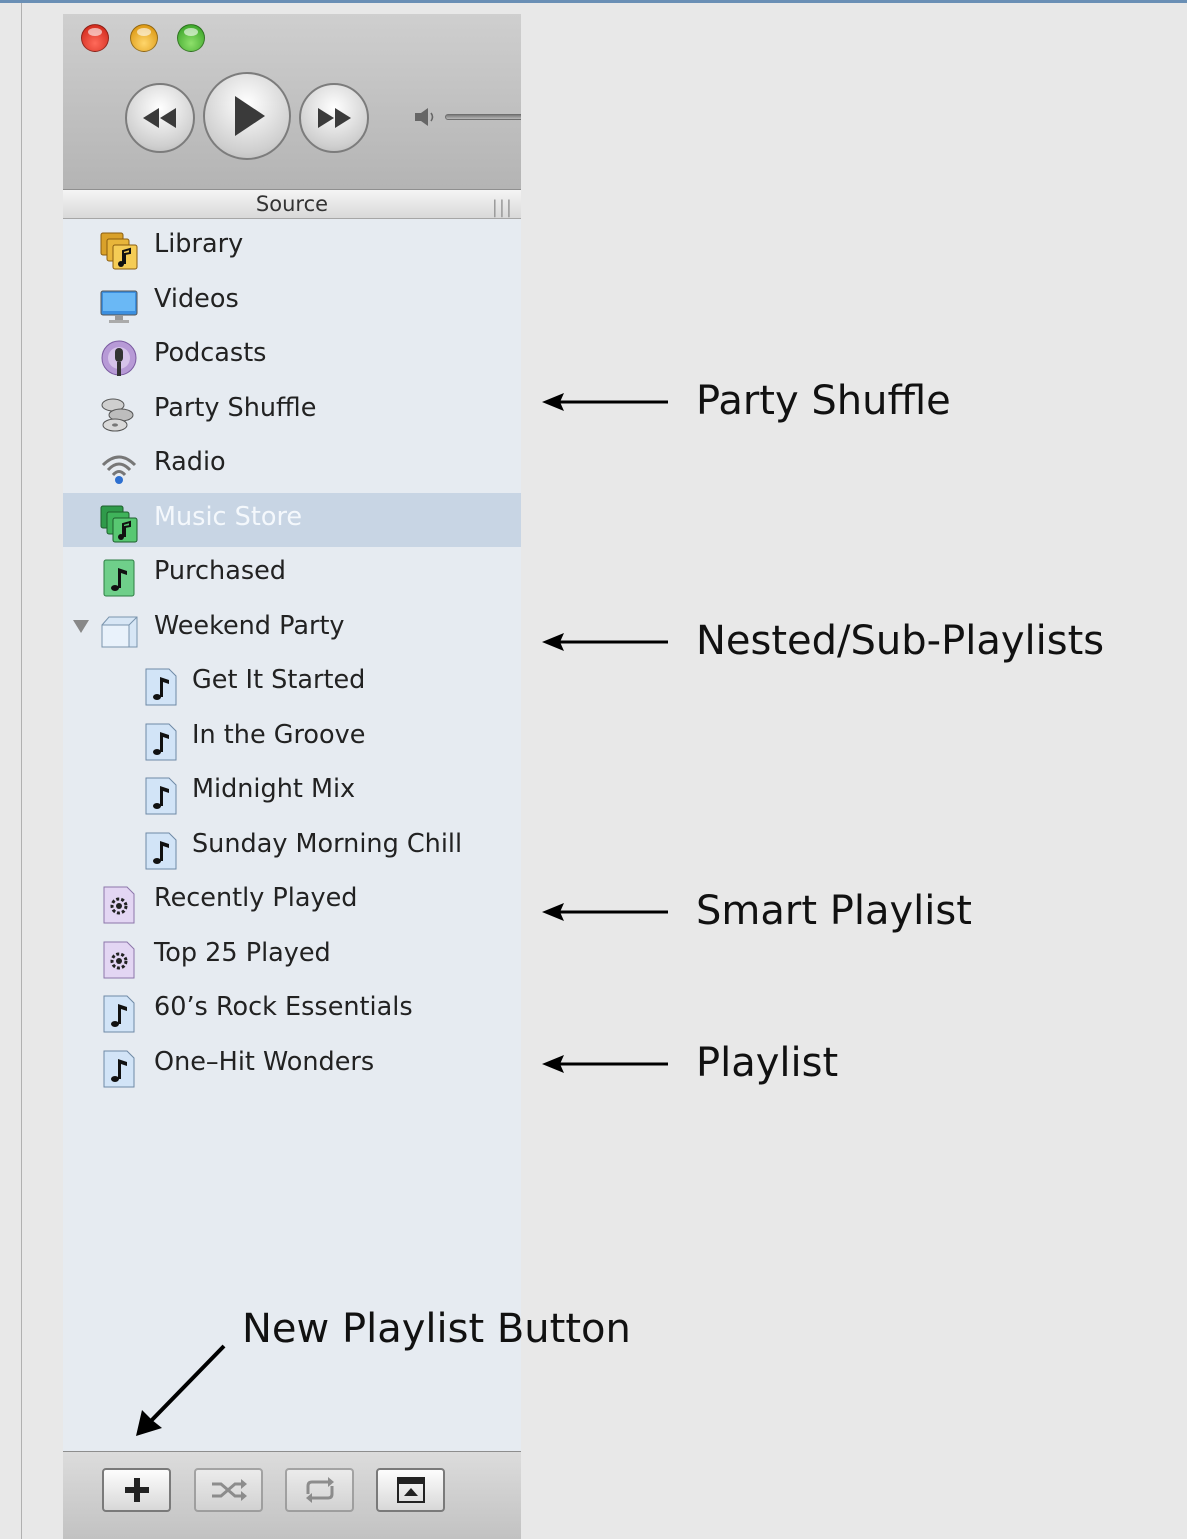  I want to click on artwork-icon, so click(410, 1490).